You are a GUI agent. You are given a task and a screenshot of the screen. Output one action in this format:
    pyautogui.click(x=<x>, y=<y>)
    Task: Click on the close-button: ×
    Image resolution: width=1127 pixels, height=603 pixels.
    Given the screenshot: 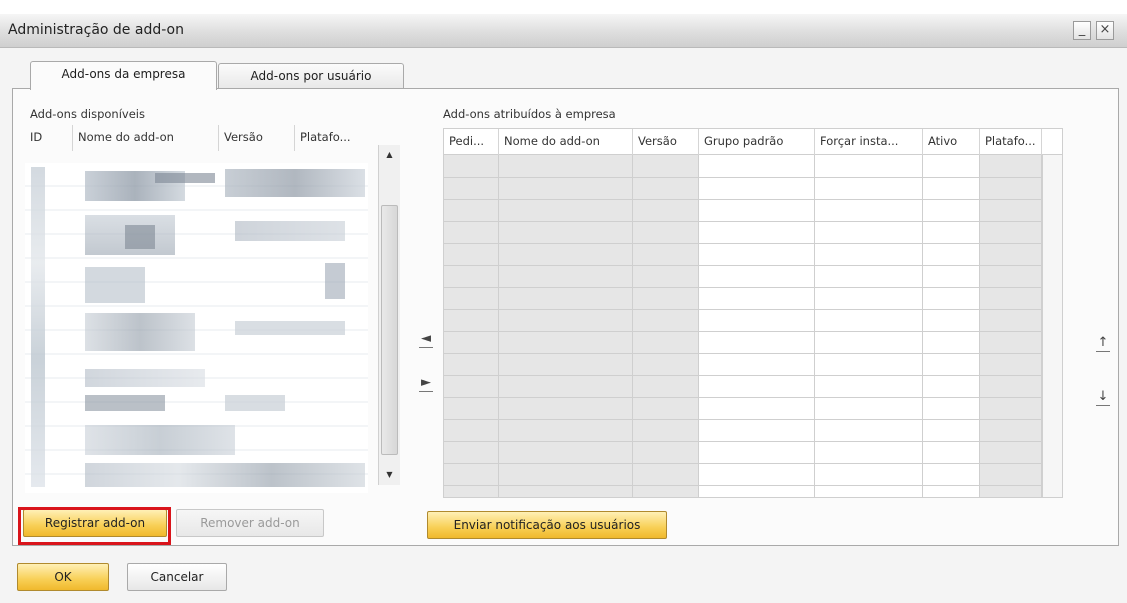 What is the action you would take?
    pyautogui.click(x=1105, y=30)
    